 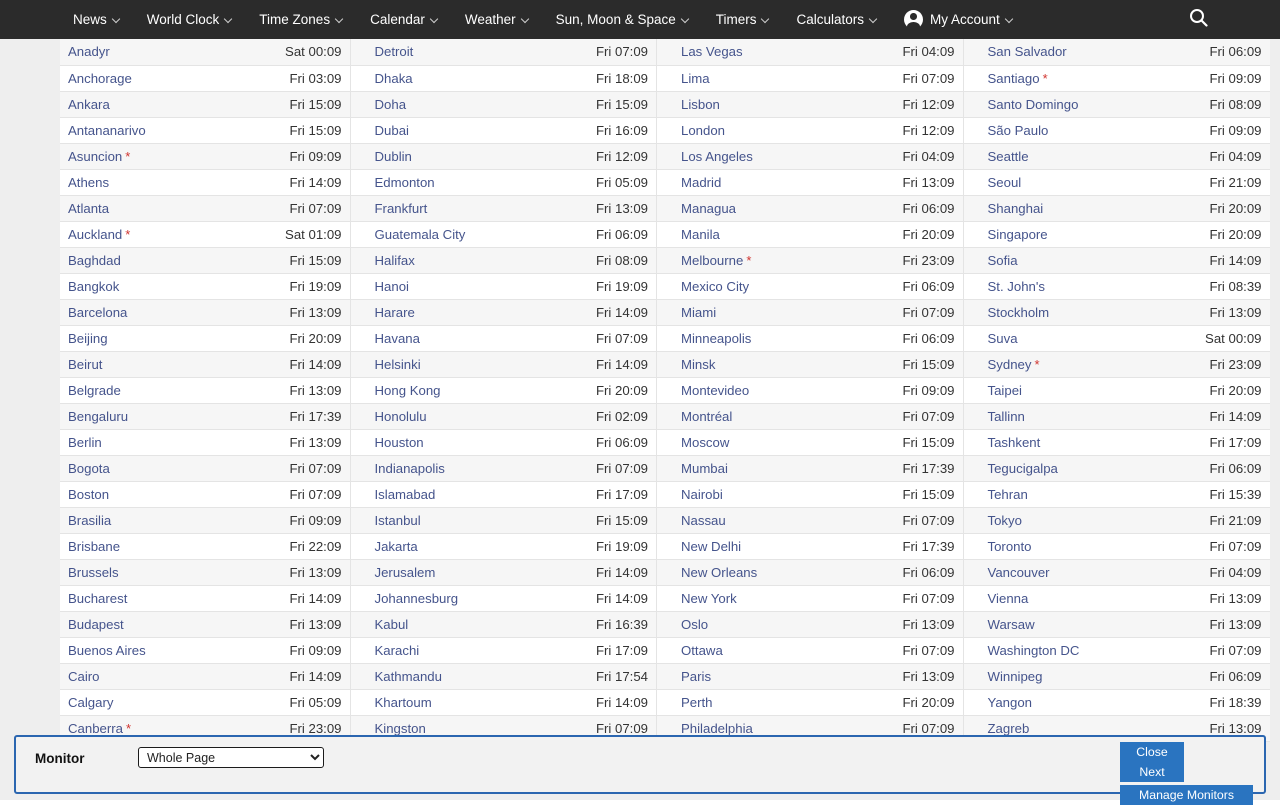 I want to click on city-link: Atlanta, so click(x=88, y=208).